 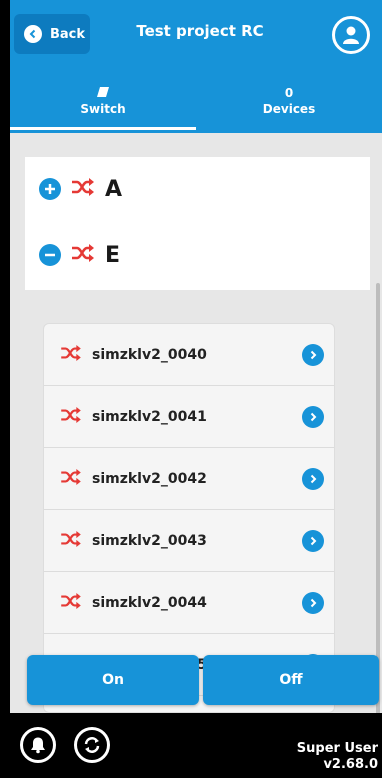 I want to click on group-letter: A, so click(x=114, y=189).